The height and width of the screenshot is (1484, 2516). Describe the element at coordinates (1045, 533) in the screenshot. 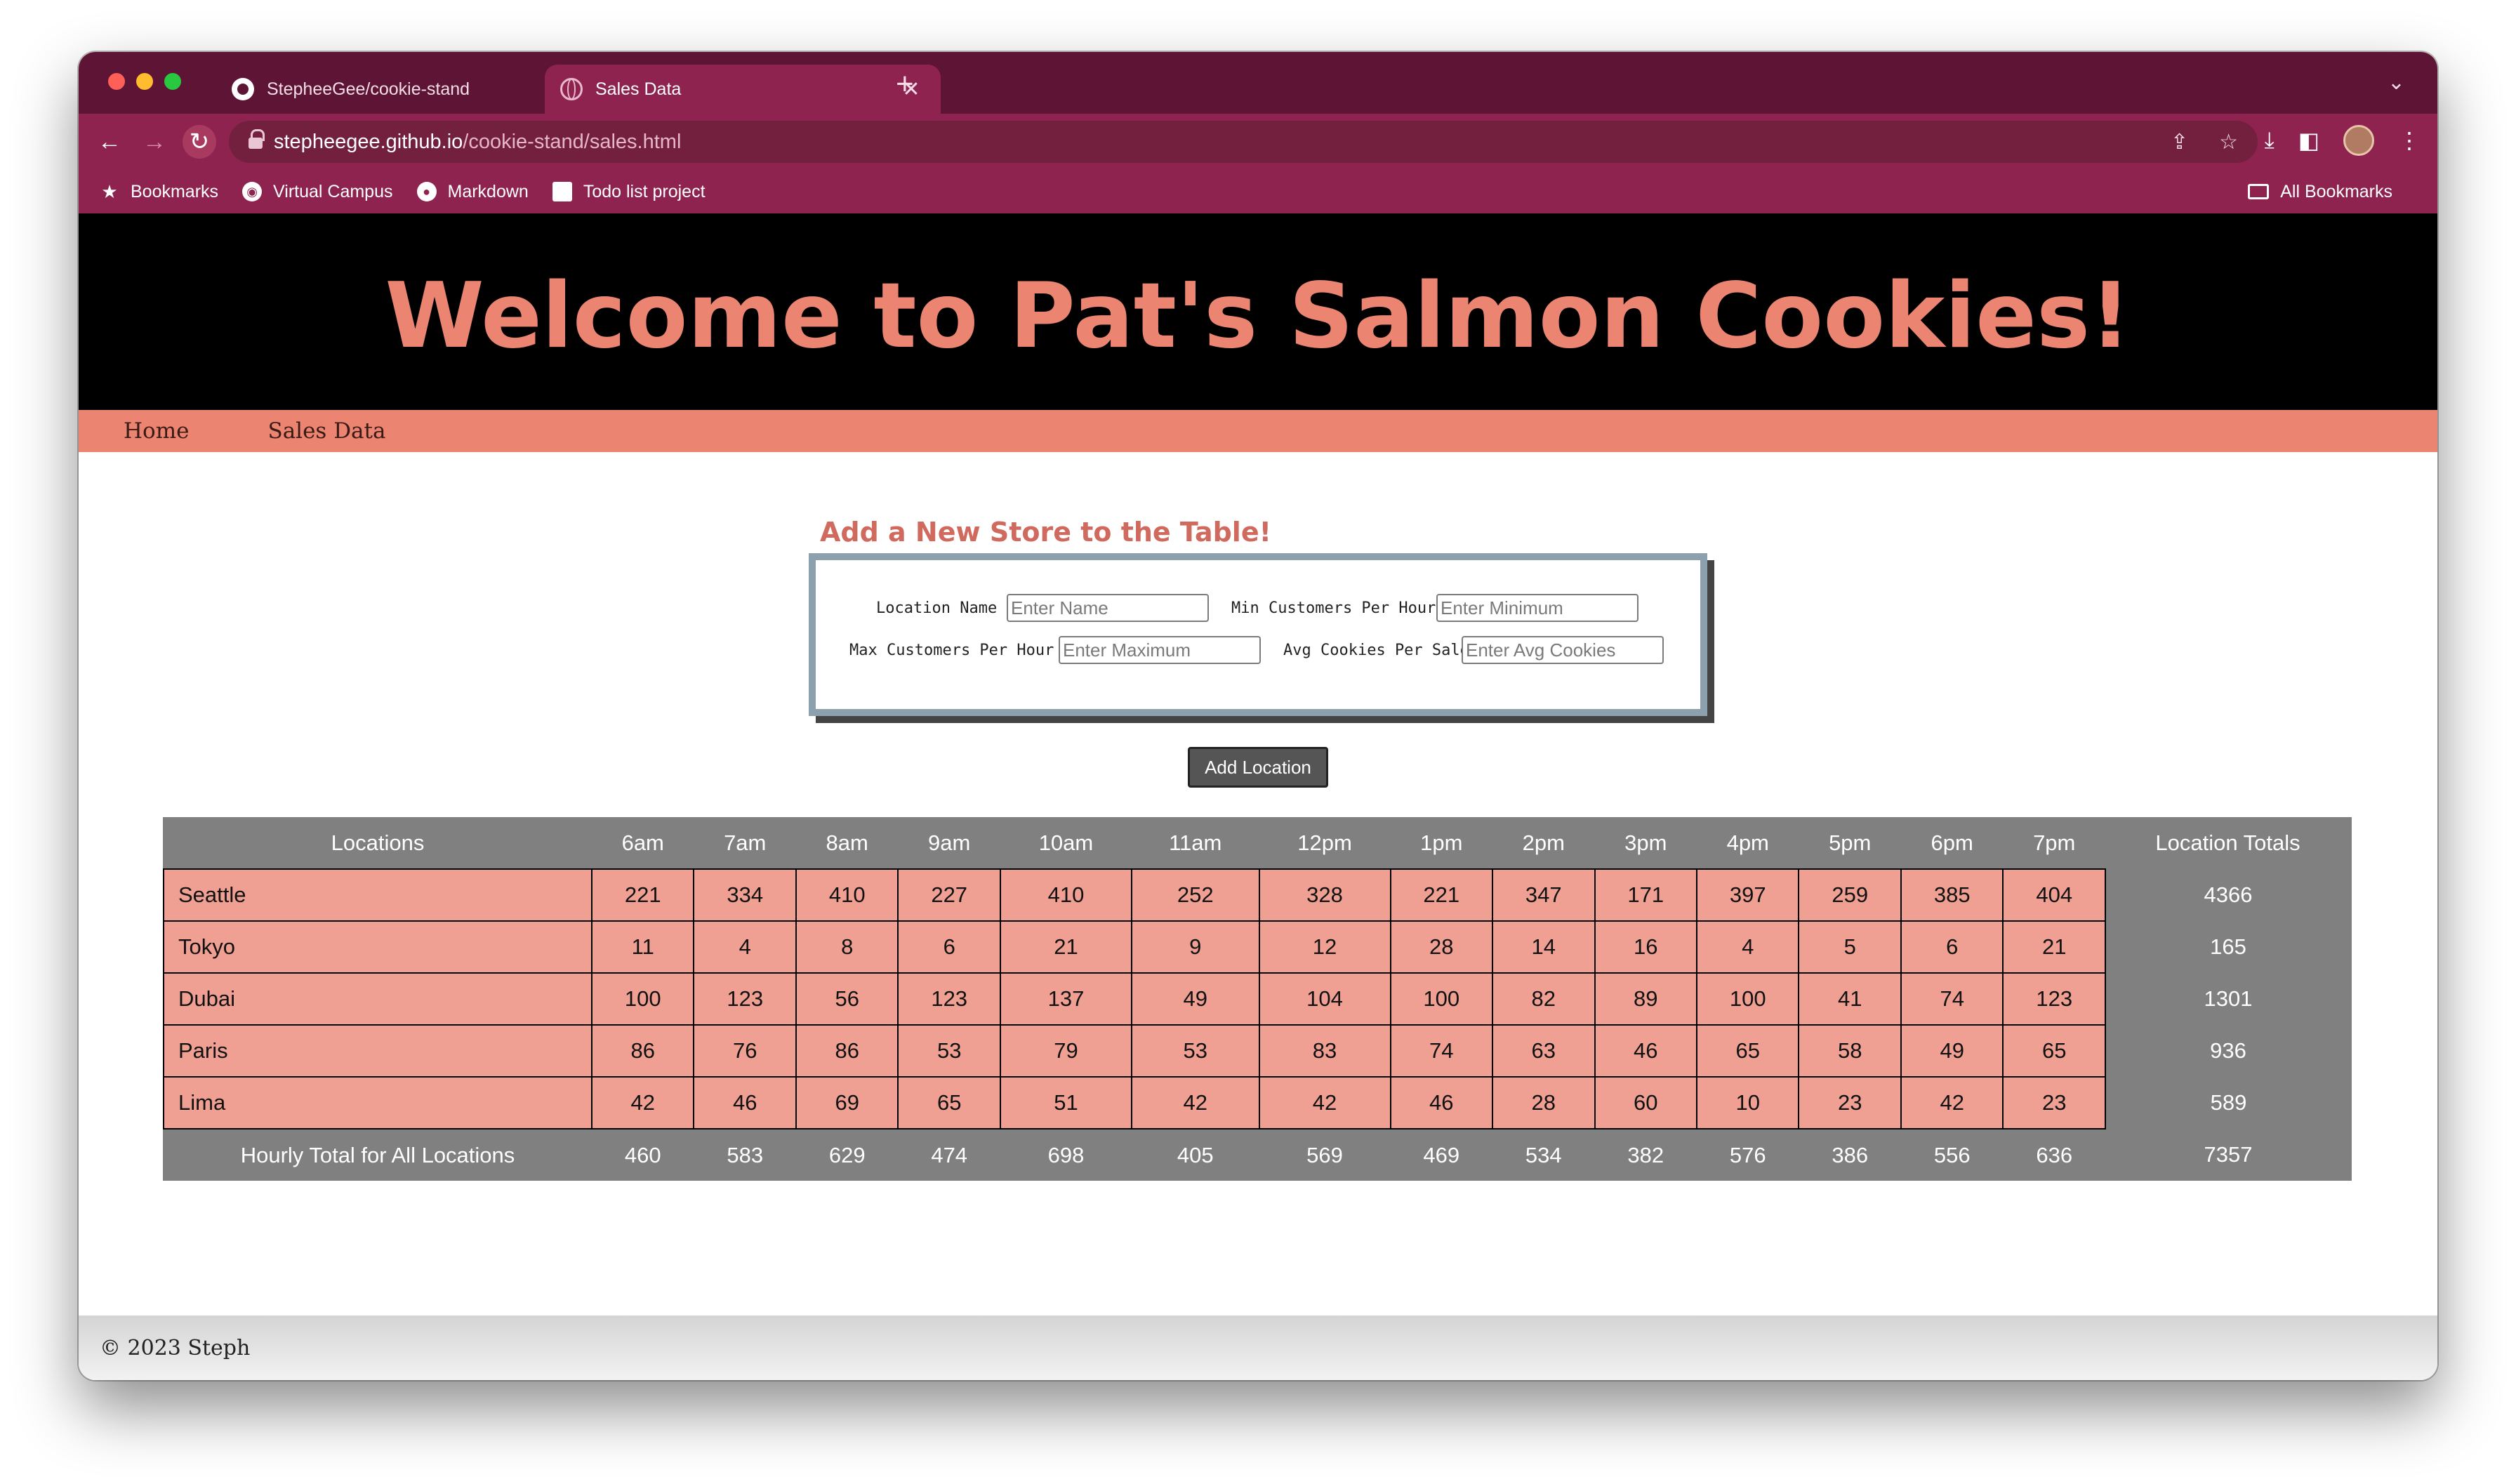

I see `form-heading: Add a New Store to the Table!` at that location.